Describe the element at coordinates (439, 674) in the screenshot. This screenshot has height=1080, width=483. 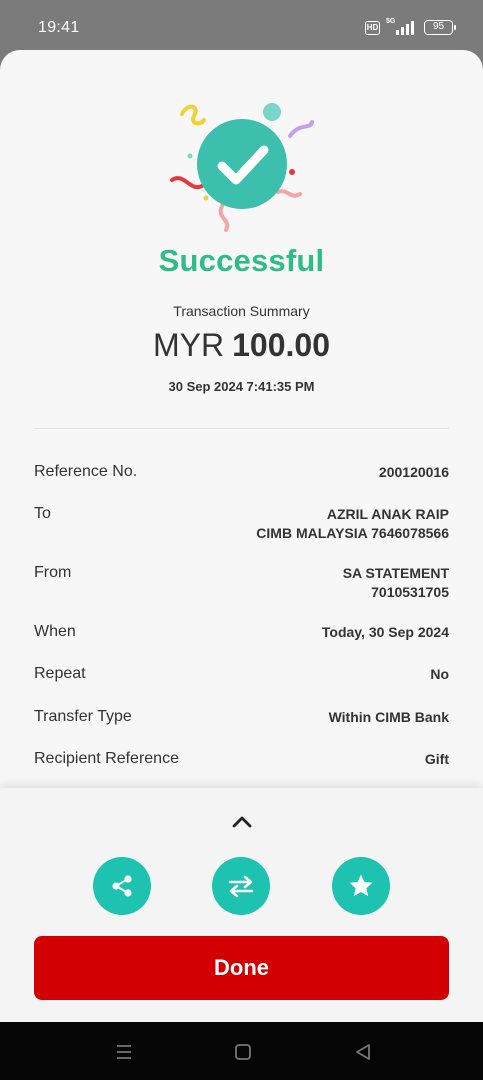
I see `detail-value: No` at that location.